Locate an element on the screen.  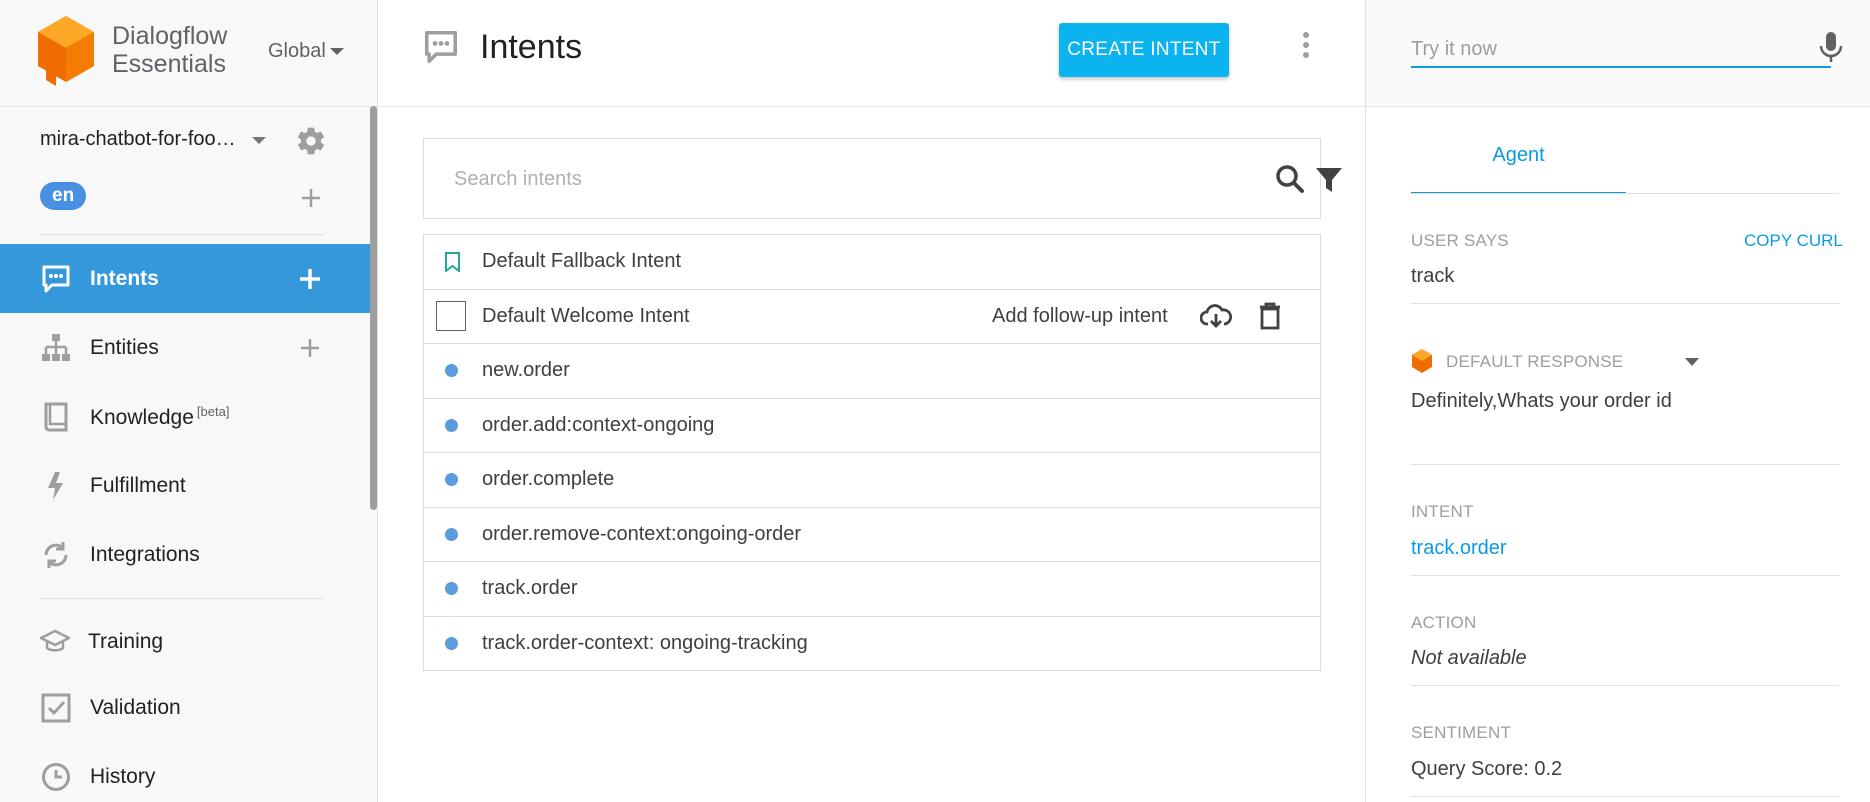
filter-icon is located at coordinates (1329, 180).